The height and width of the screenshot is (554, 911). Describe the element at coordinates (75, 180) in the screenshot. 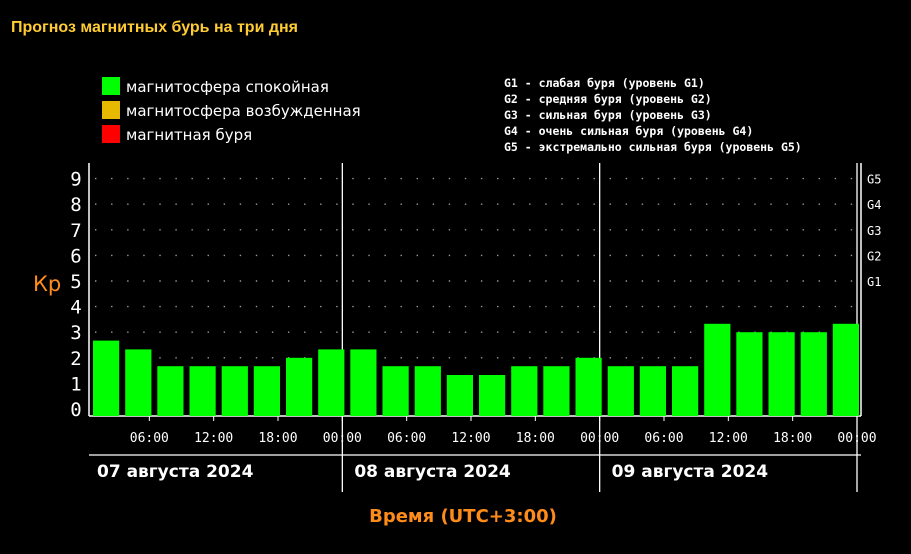

I see `y-tick-label: 9` at that location.